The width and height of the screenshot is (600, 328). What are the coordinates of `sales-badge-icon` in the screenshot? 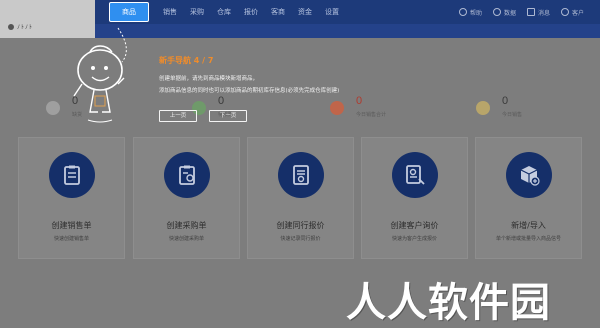 It's located at (483, 108).